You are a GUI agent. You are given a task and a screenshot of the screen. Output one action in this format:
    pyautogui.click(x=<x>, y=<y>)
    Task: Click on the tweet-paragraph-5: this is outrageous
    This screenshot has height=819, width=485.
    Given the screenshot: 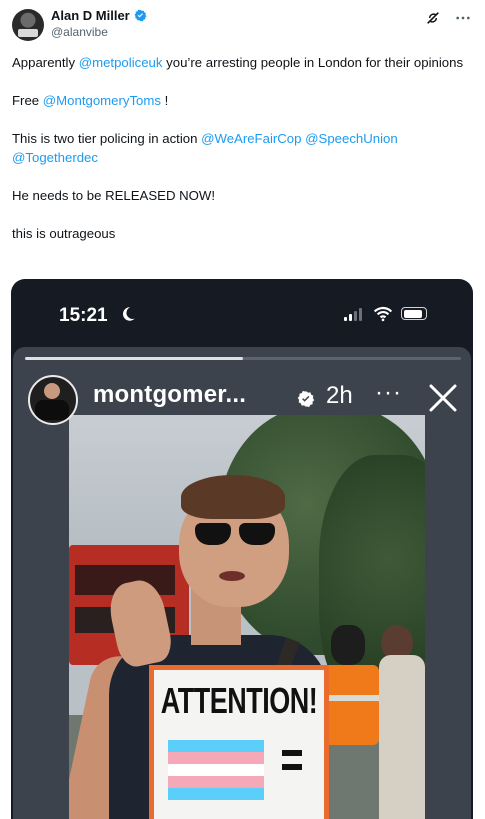 What is the action you would take?
    pyautogui.click(x=64, y=233)
    